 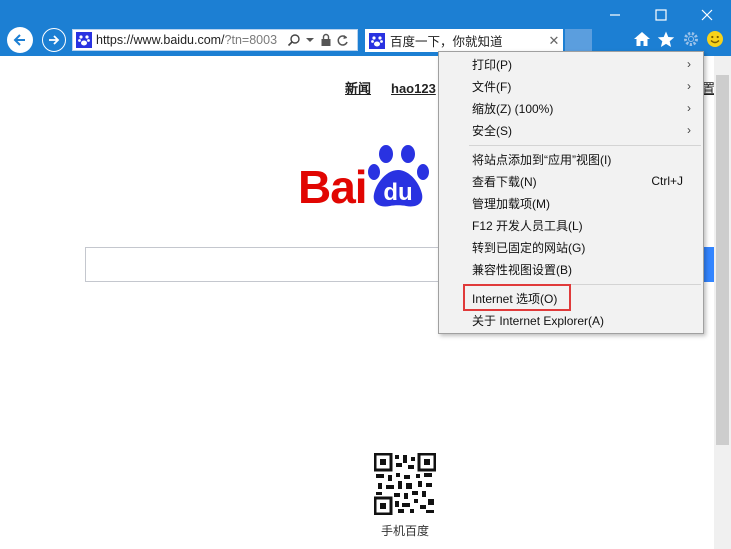 What do you see at coordinates (571, 181) in the screenshot?
I see `menu-item-view-downloads: 查看下载(N) Ctrl+J` at bounding box center [571, 181].